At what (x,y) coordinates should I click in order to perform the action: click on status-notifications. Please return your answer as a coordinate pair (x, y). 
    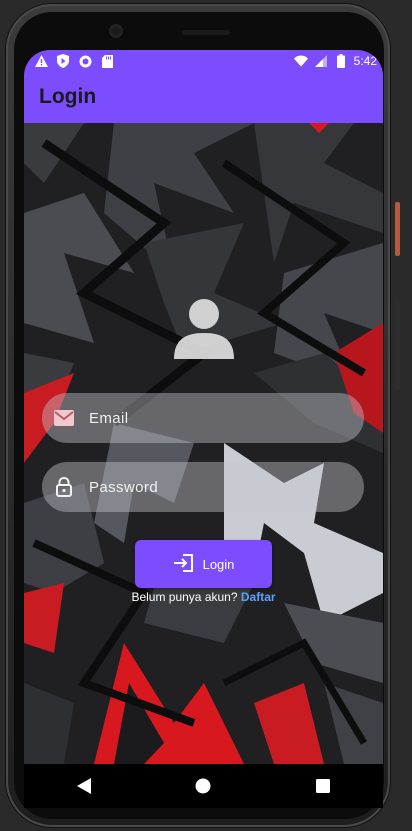
    Looking at the image, I should click on (74, 61).